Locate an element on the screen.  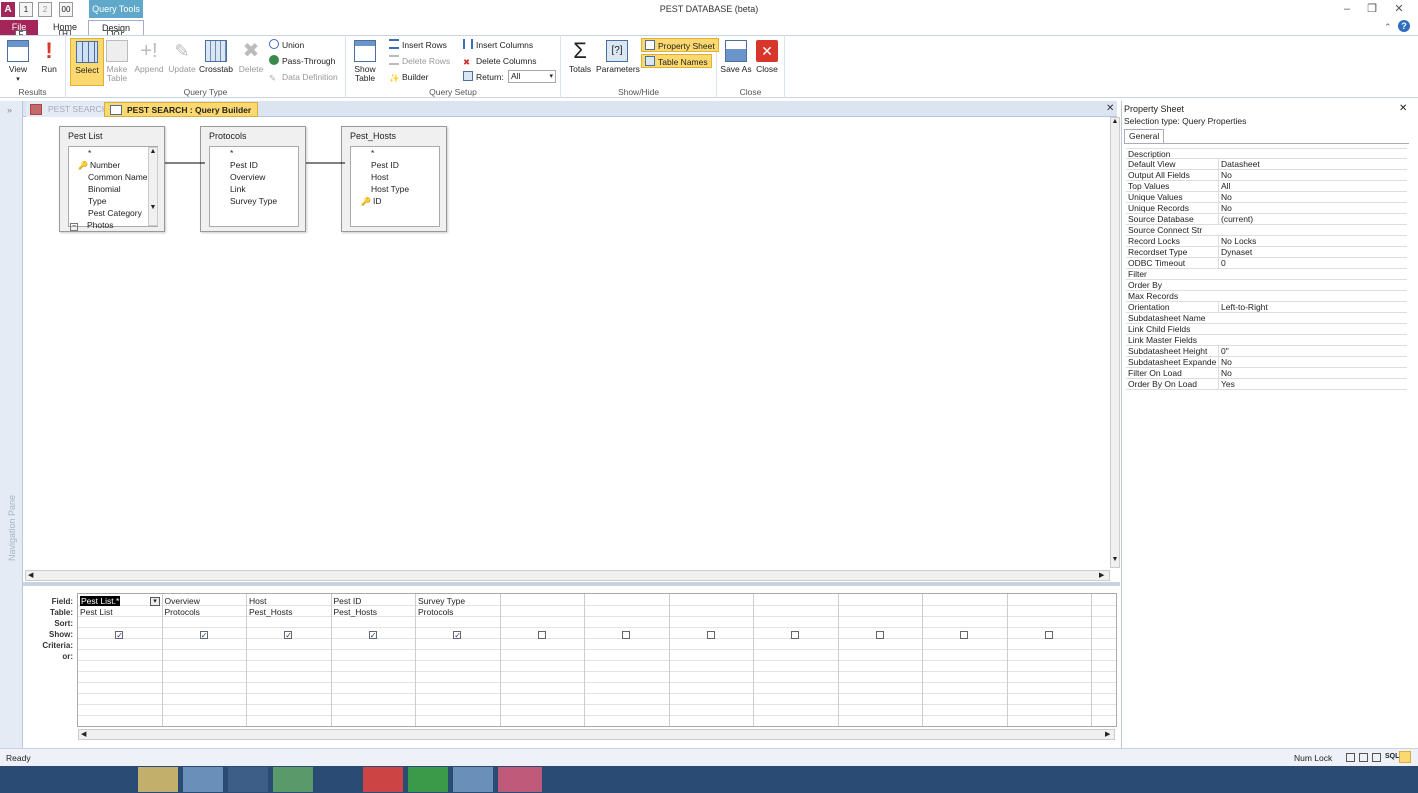
table-names-button: Table Names is located at coordinates (676, 61).